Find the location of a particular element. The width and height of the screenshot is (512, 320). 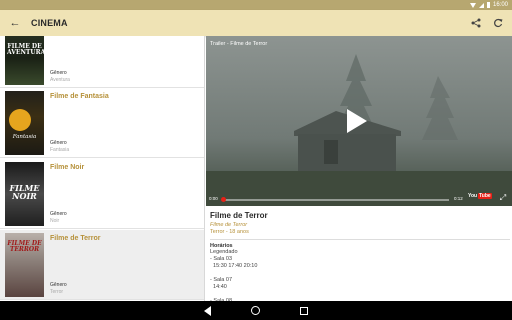

nav-home-button is located at coordinates (255, 310).